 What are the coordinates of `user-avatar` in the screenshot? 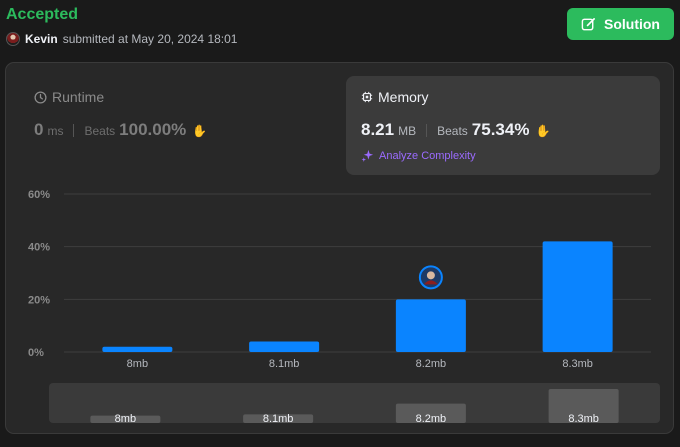 It's located at (13, 39).